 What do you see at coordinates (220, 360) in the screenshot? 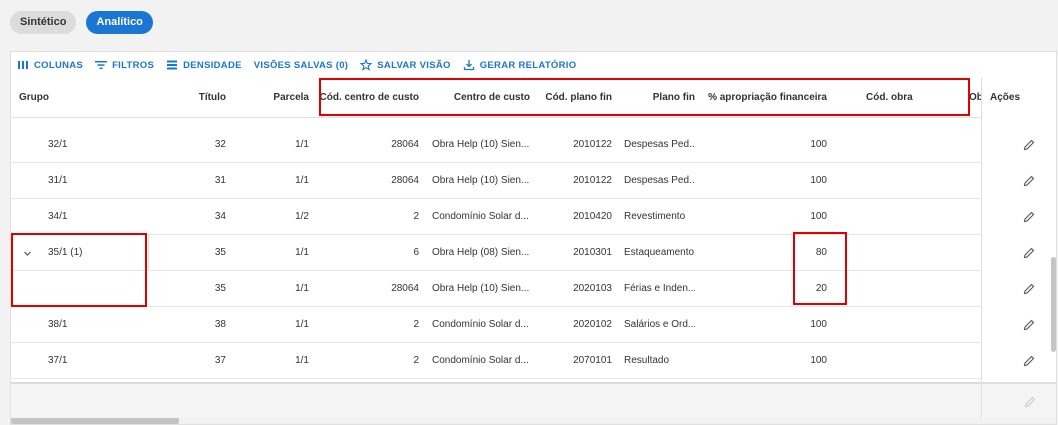
I see `cell-titulo: 37` at bounding box center [220, 360].